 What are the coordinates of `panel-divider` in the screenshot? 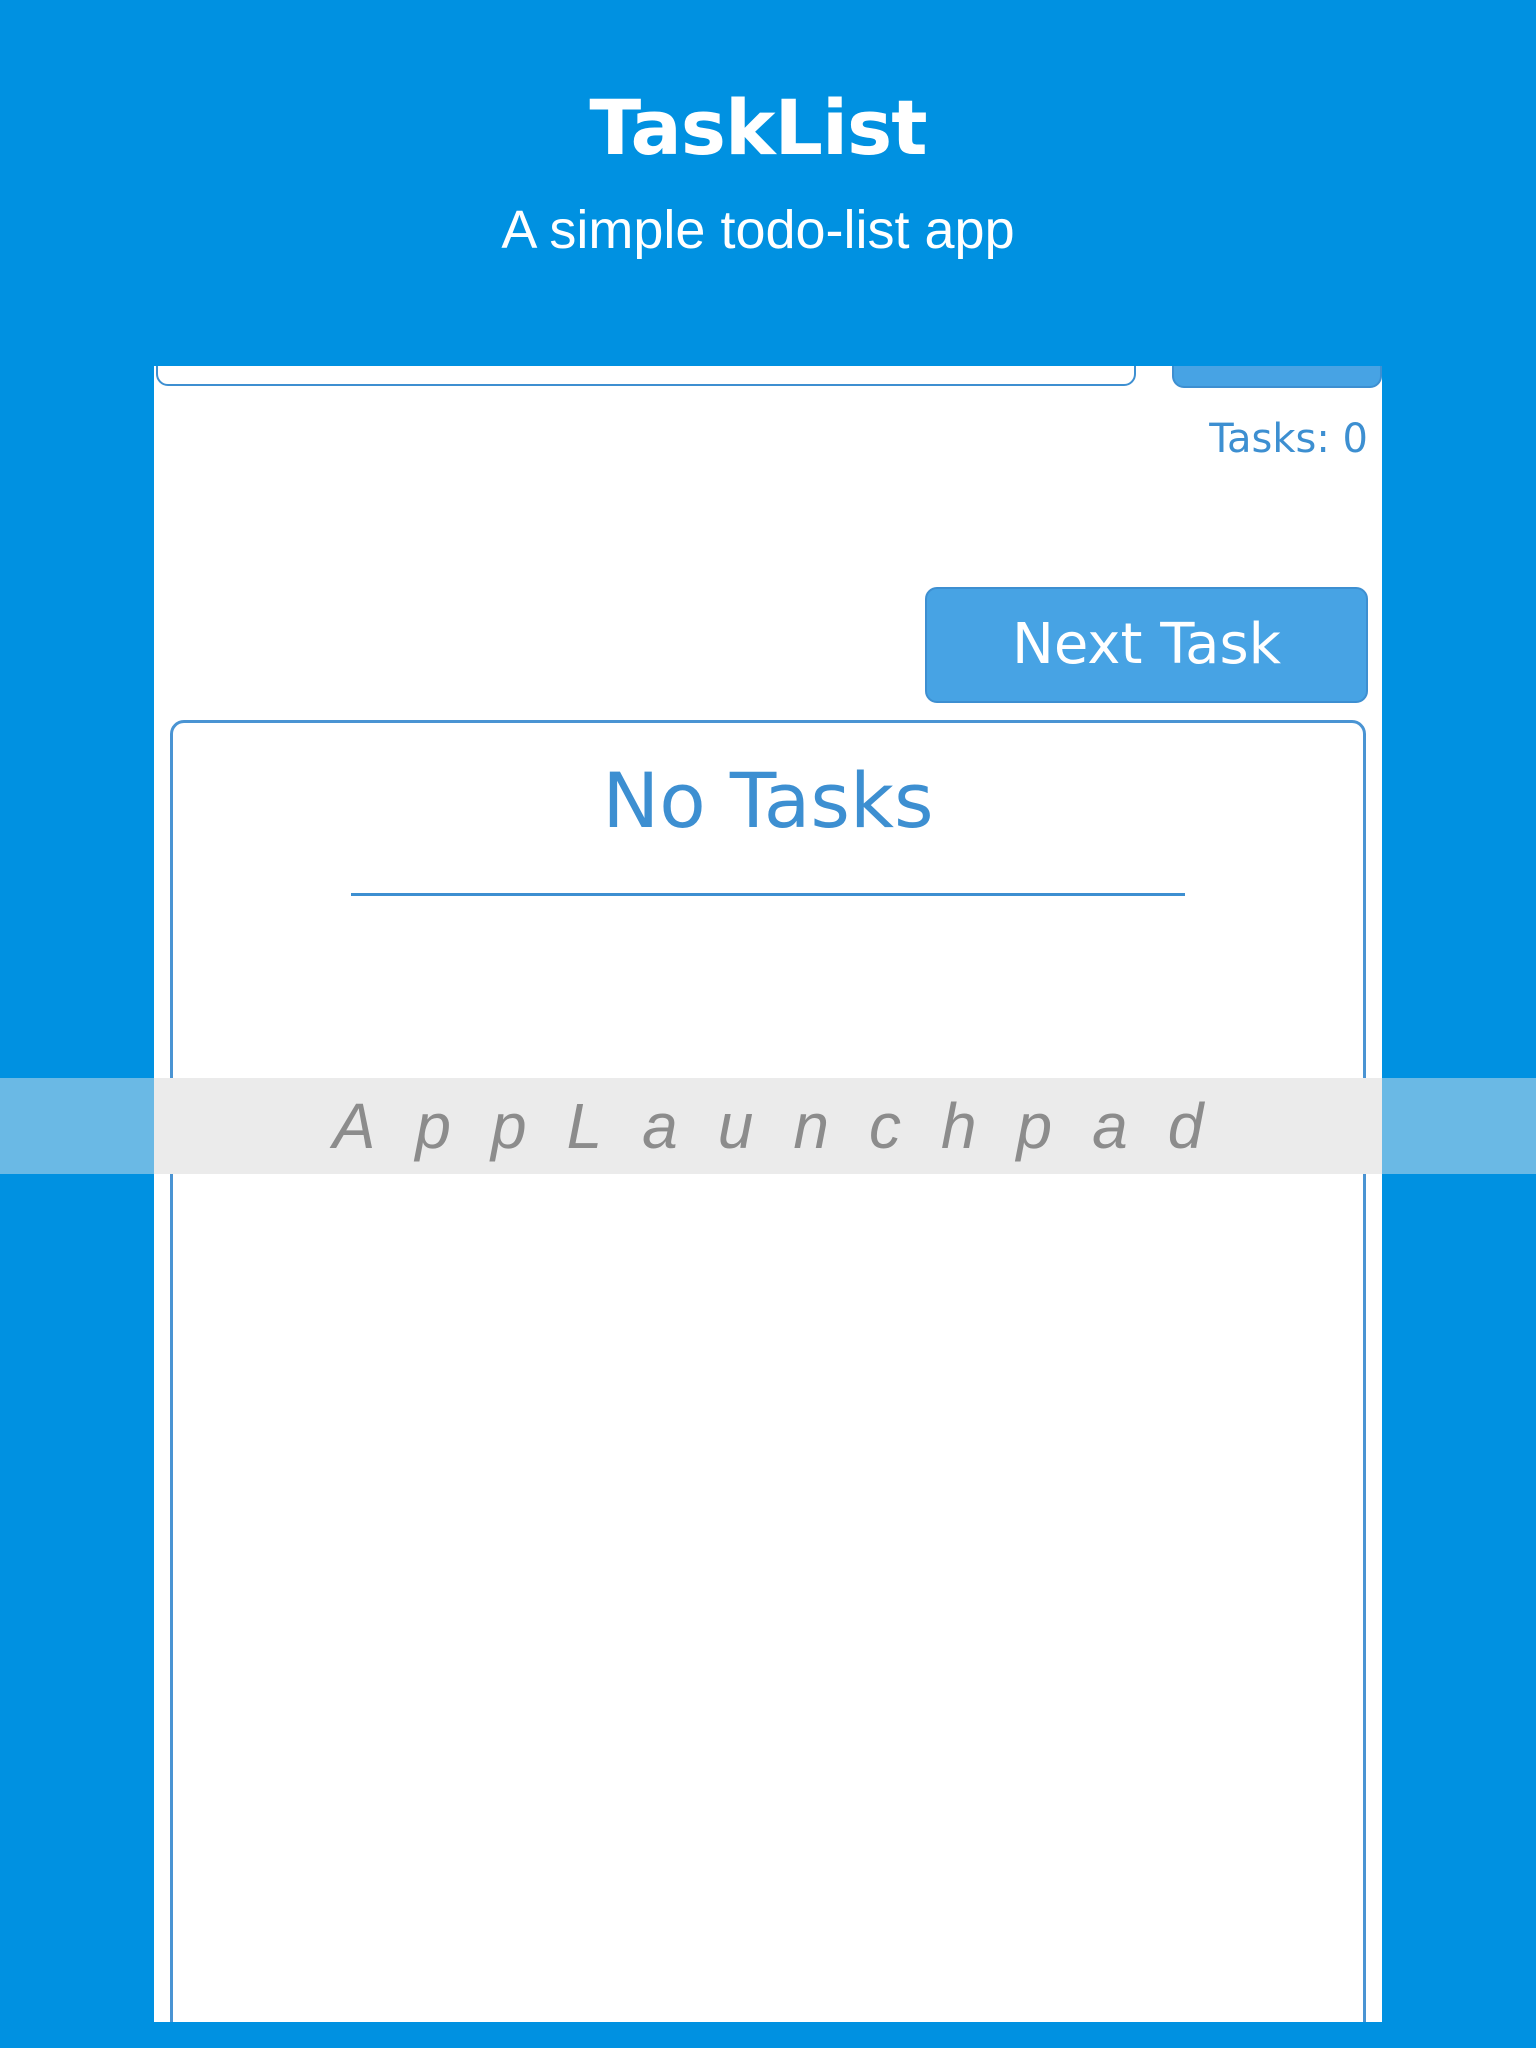 It's located at (768, 894).